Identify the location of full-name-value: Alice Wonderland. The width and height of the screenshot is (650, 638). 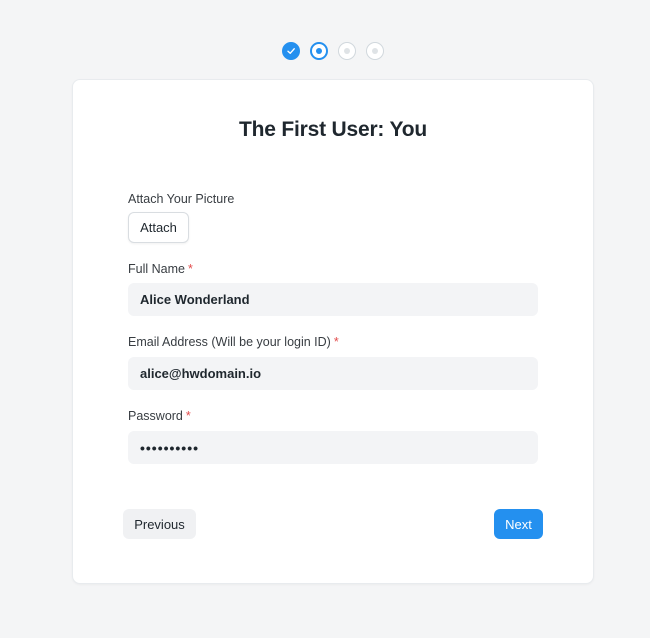
(195, 299).